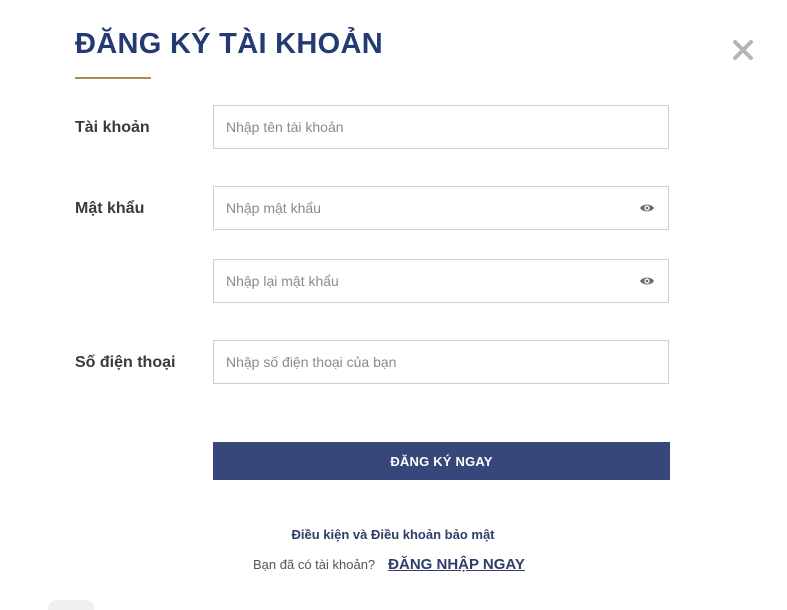 Image resolution: width=787 pixels, height=610 pixels. Describe the element at coordinates (125, 362) in the screenshot. I see `phone-label: Số điện thoại` at that location.